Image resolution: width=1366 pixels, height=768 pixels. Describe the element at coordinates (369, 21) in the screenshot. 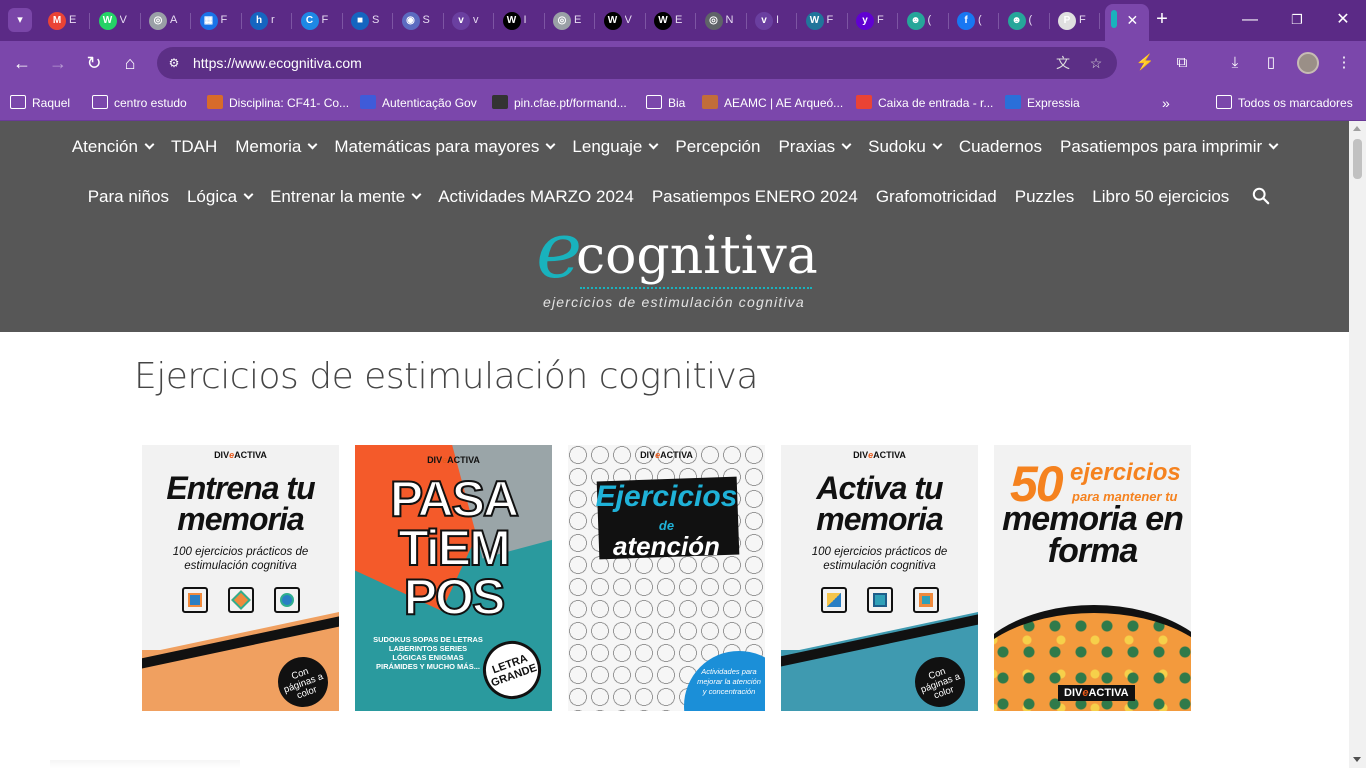

I see `browser-tab: ■ S` at that location.